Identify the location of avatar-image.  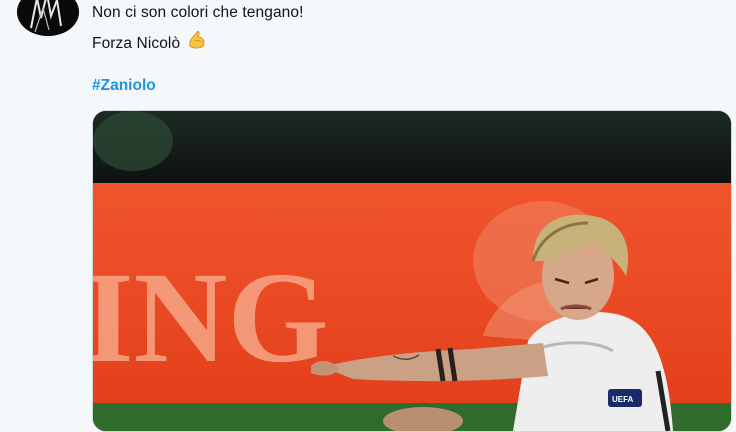
(48, 18).